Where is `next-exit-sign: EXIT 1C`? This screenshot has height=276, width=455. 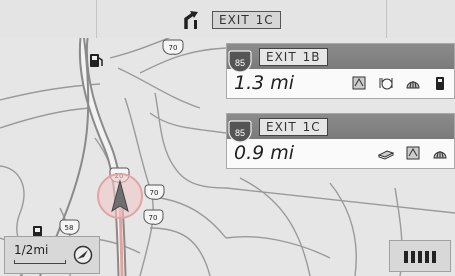 next-exit-sign: EXIT 1C is located at coordinates (246, 20).